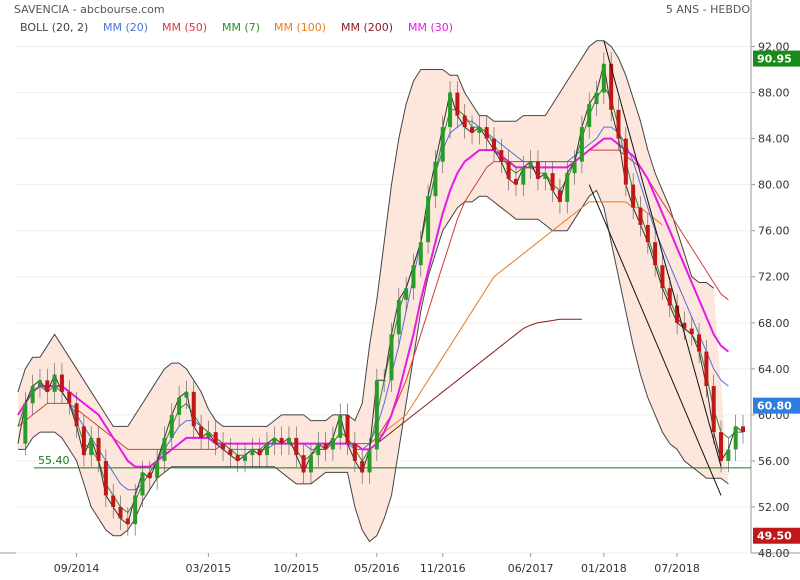 This screenshot has width=800, height=580. What do you see at coordinates (774, 536) in the screenshot?
I see `price-badge-label: 49.50` at bounding box center [774, 536].